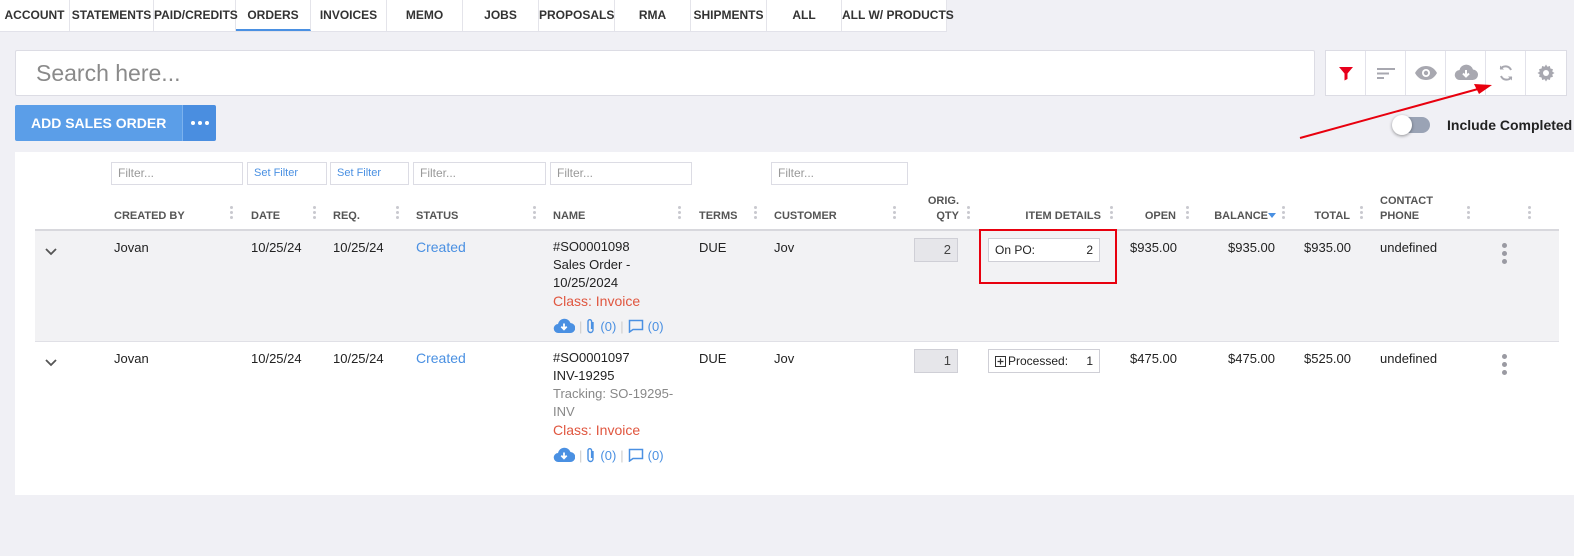 This screenshot has width=1574, height=556. What do you see at coordinates (1322, 216) in the screenshot?
I see `header-total: TOTAL` at bounding box center [1322, 216].